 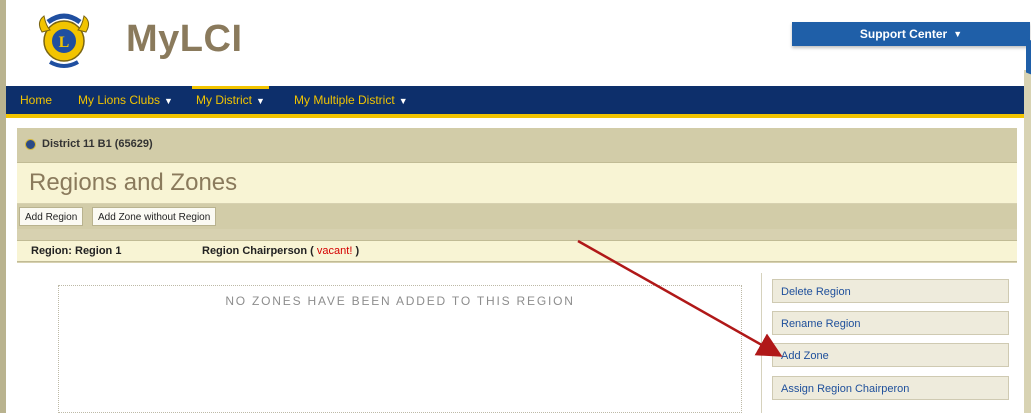 What do you see at coordinates (517, 145) in the screenshot?
I see `district-bar: District 11 B1 (65629)` at bounding box center [517, 145].